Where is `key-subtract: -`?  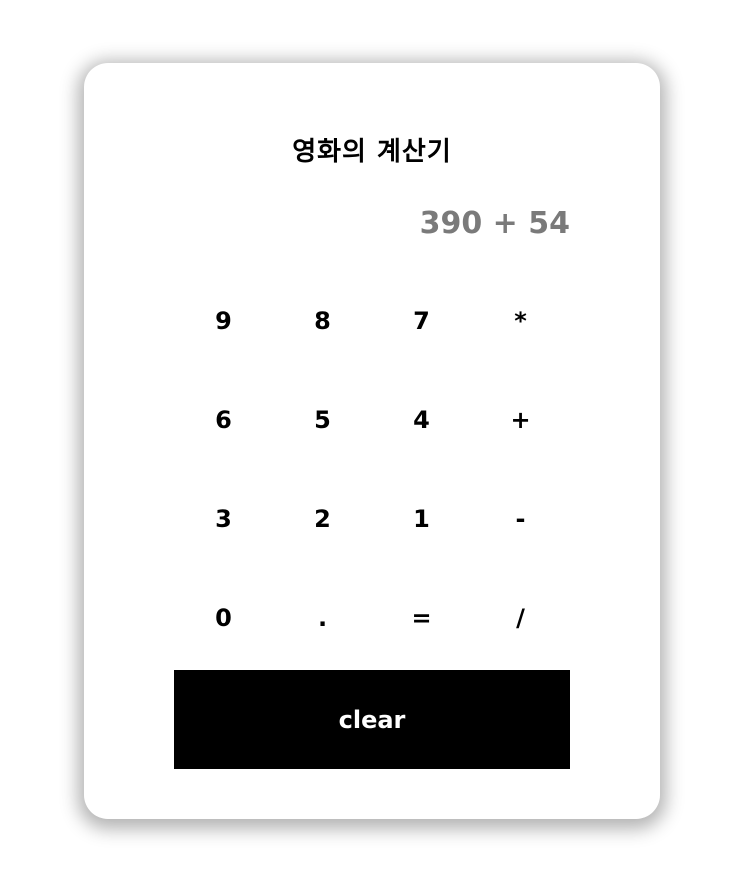
key-subtract: - is located at coordinates (520, 518).